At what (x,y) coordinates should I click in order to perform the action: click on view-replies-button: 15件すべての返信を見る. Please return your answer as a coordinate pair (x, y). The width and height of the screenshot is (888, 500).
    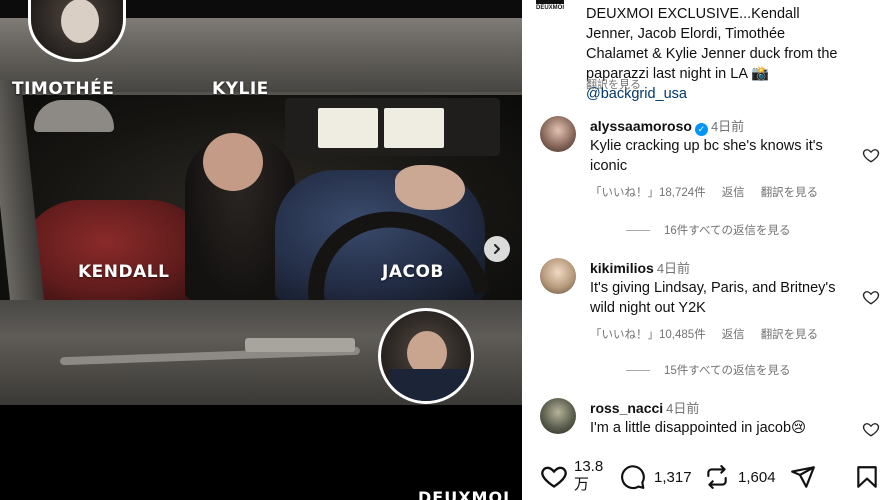
    Looking at the image, I should click on (708, 370).